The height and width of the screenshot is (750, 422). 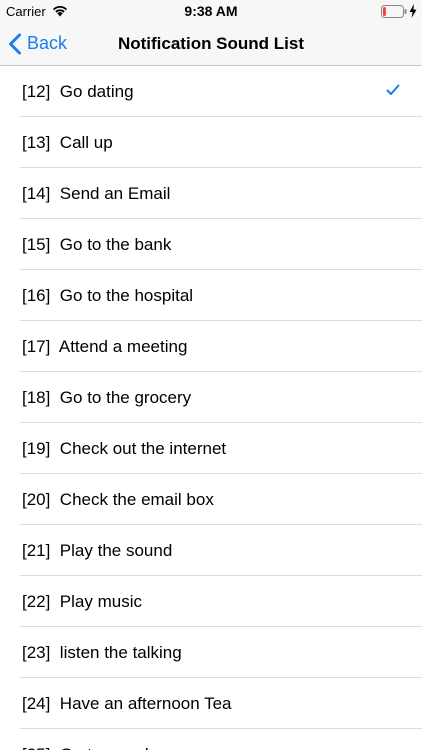 What do you see at coordinates (82, 601) in the screenshot?
I see `list-item-label: [22] Play music` at bounding box center [82, 601].